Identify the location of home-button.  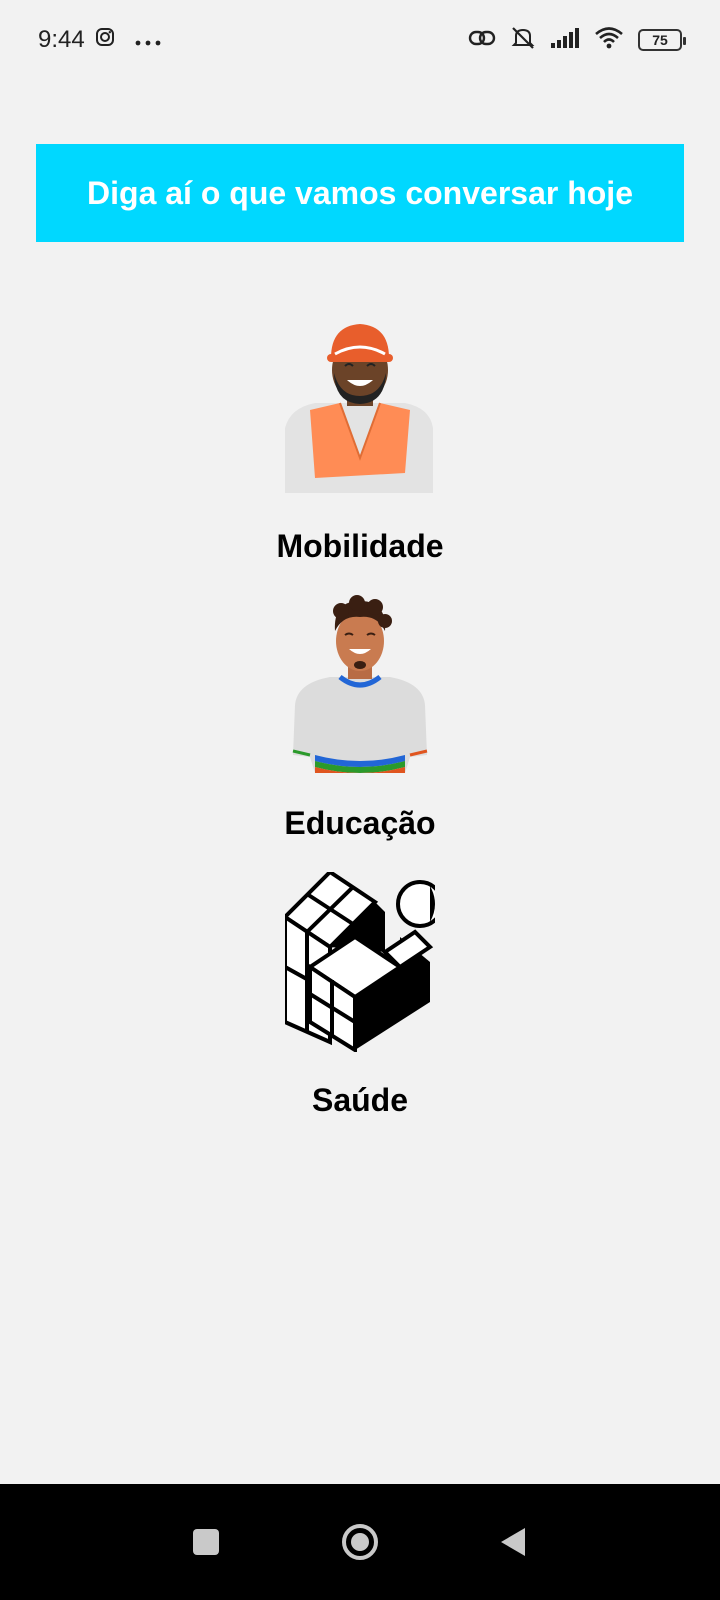
(360, 1542).